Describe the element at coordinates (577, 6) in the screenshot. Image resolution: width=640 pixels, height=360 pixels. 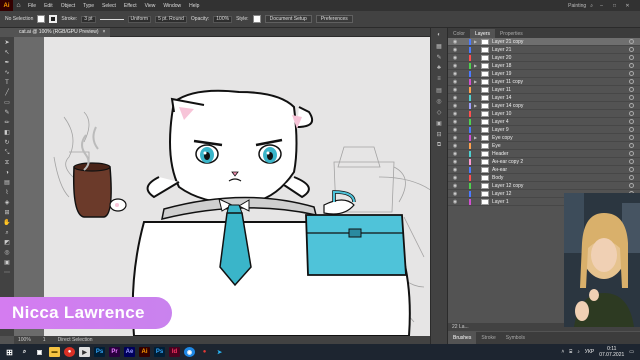
I see `workspace-label: Painting` at that location.